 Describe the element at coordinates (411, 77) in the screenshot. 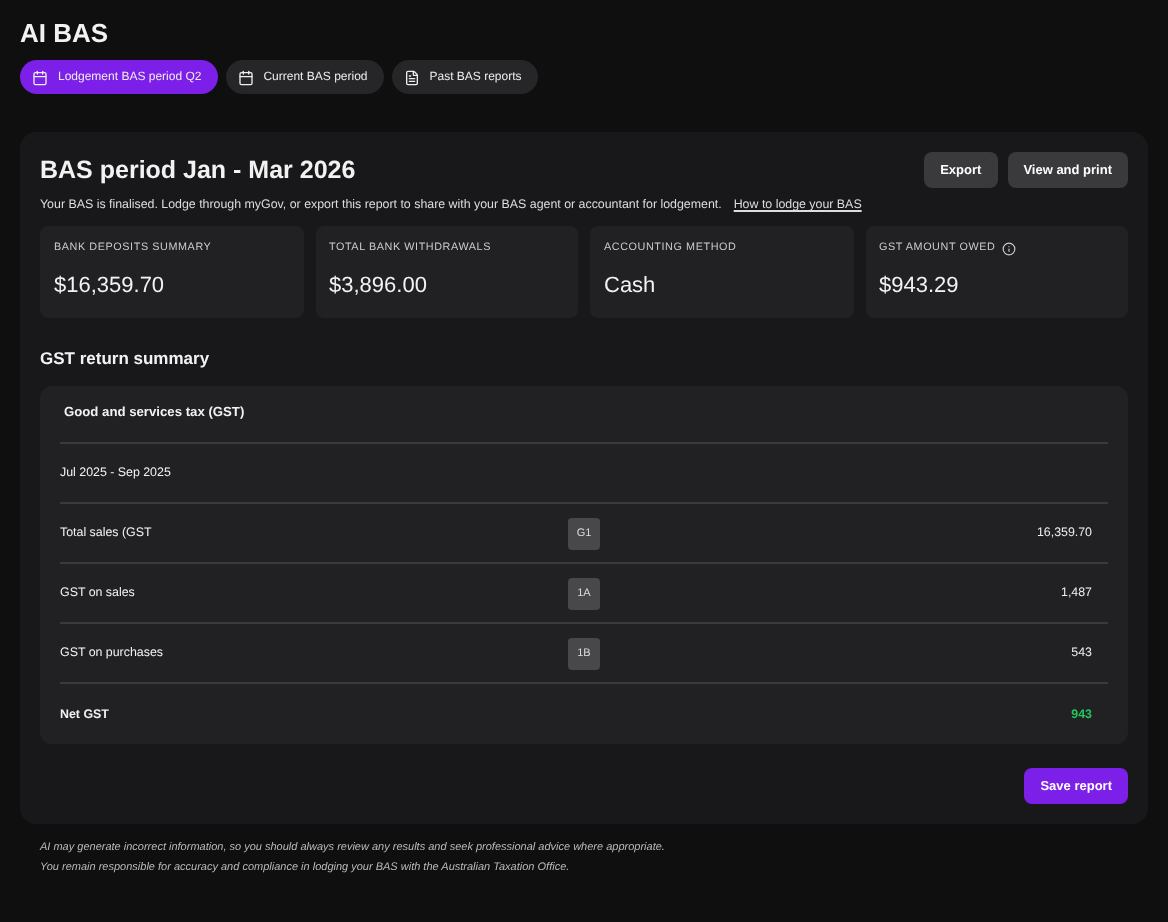

I see `document-icon` at that location.